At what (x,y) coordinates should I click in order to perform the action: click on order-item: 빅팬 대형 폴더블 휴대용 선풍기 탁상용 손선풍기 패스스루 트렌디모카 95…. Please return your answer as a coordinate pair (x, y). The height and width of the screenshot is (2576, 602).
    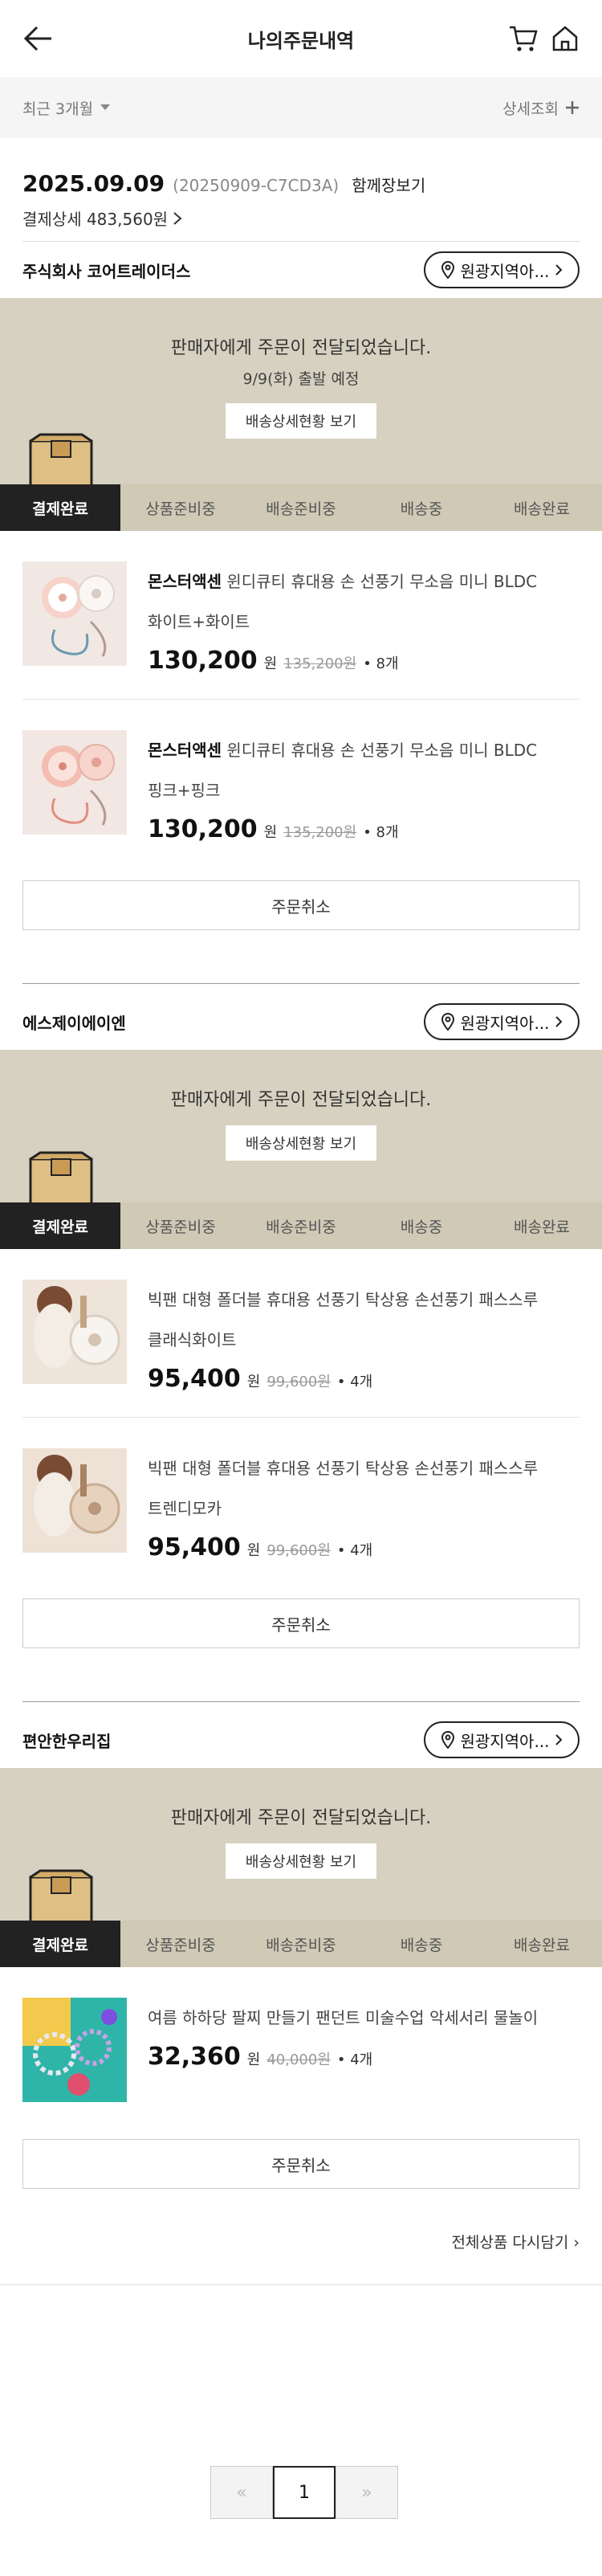
    Looking at the image, I should click on (301, 1502).